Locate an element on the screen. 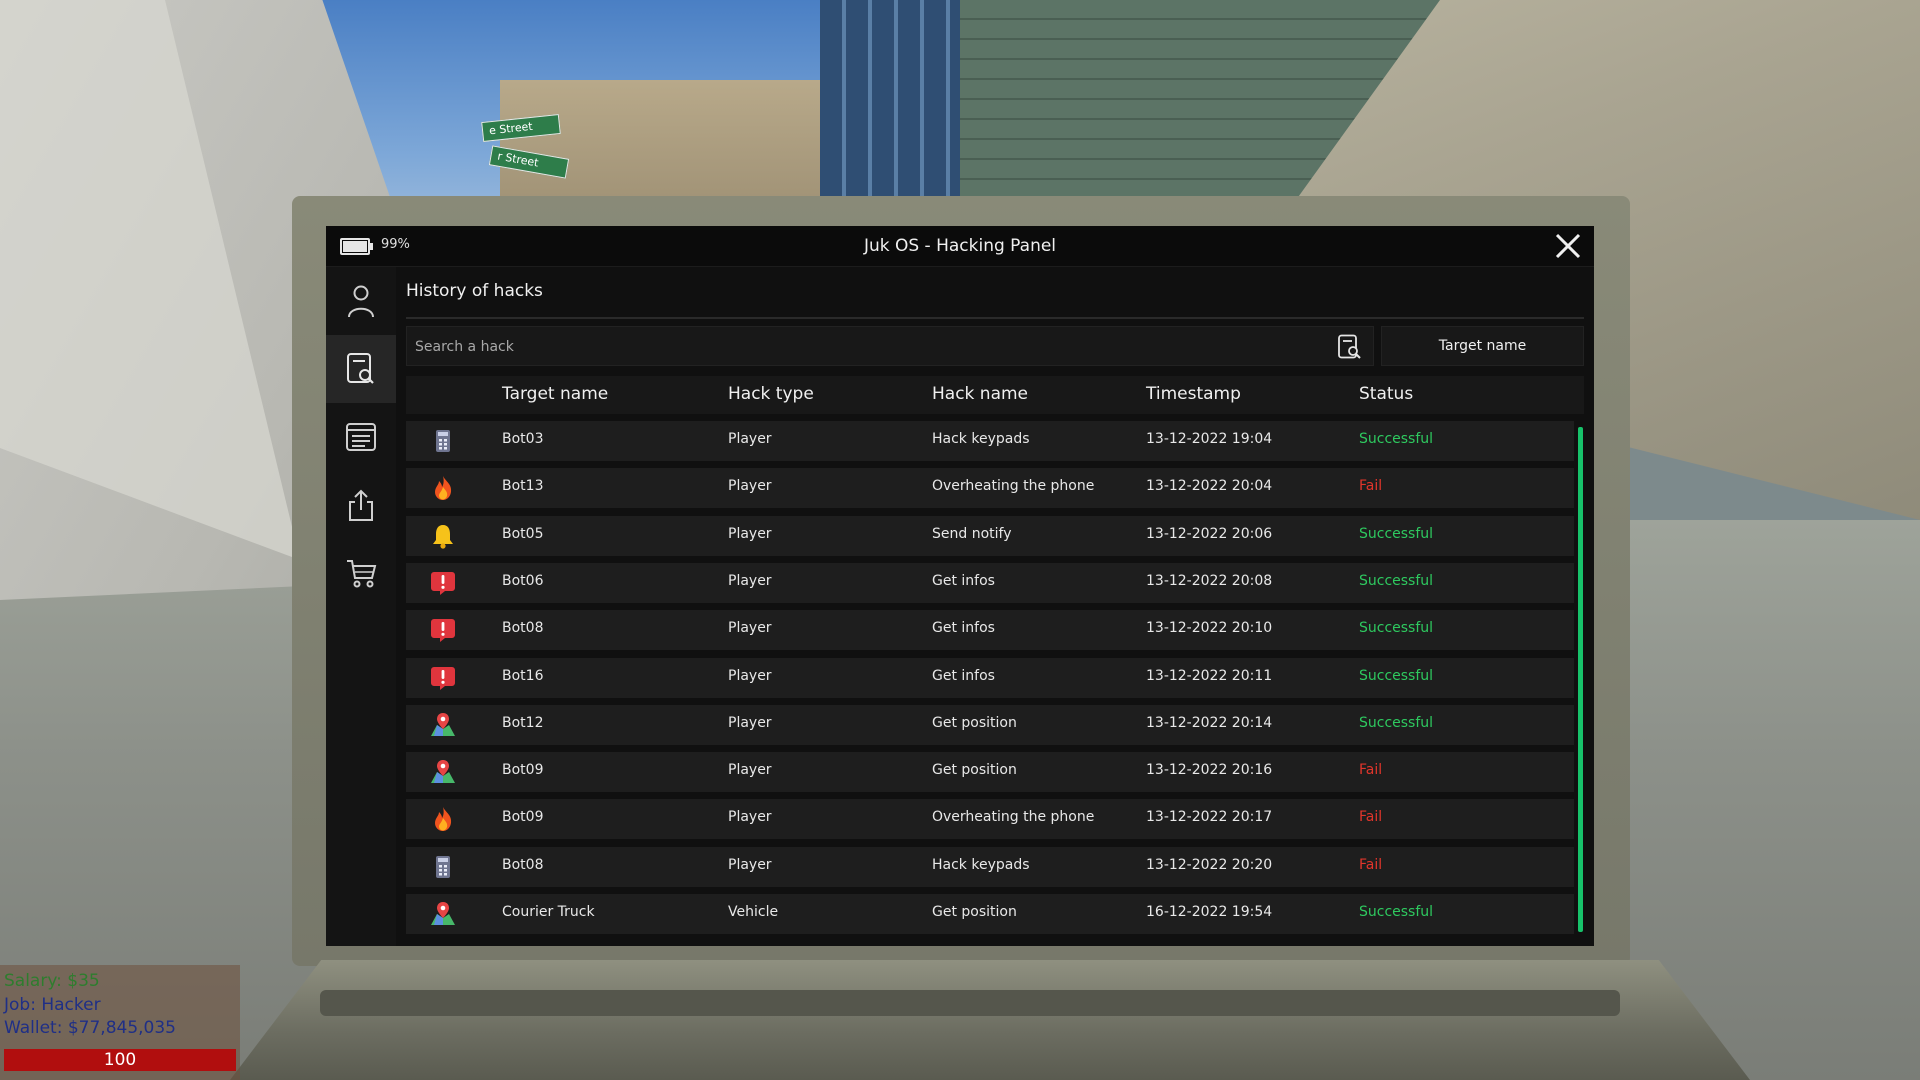 This screenshot has width=1920, height=1080. close-icon is located at coordinates (1568, 246).